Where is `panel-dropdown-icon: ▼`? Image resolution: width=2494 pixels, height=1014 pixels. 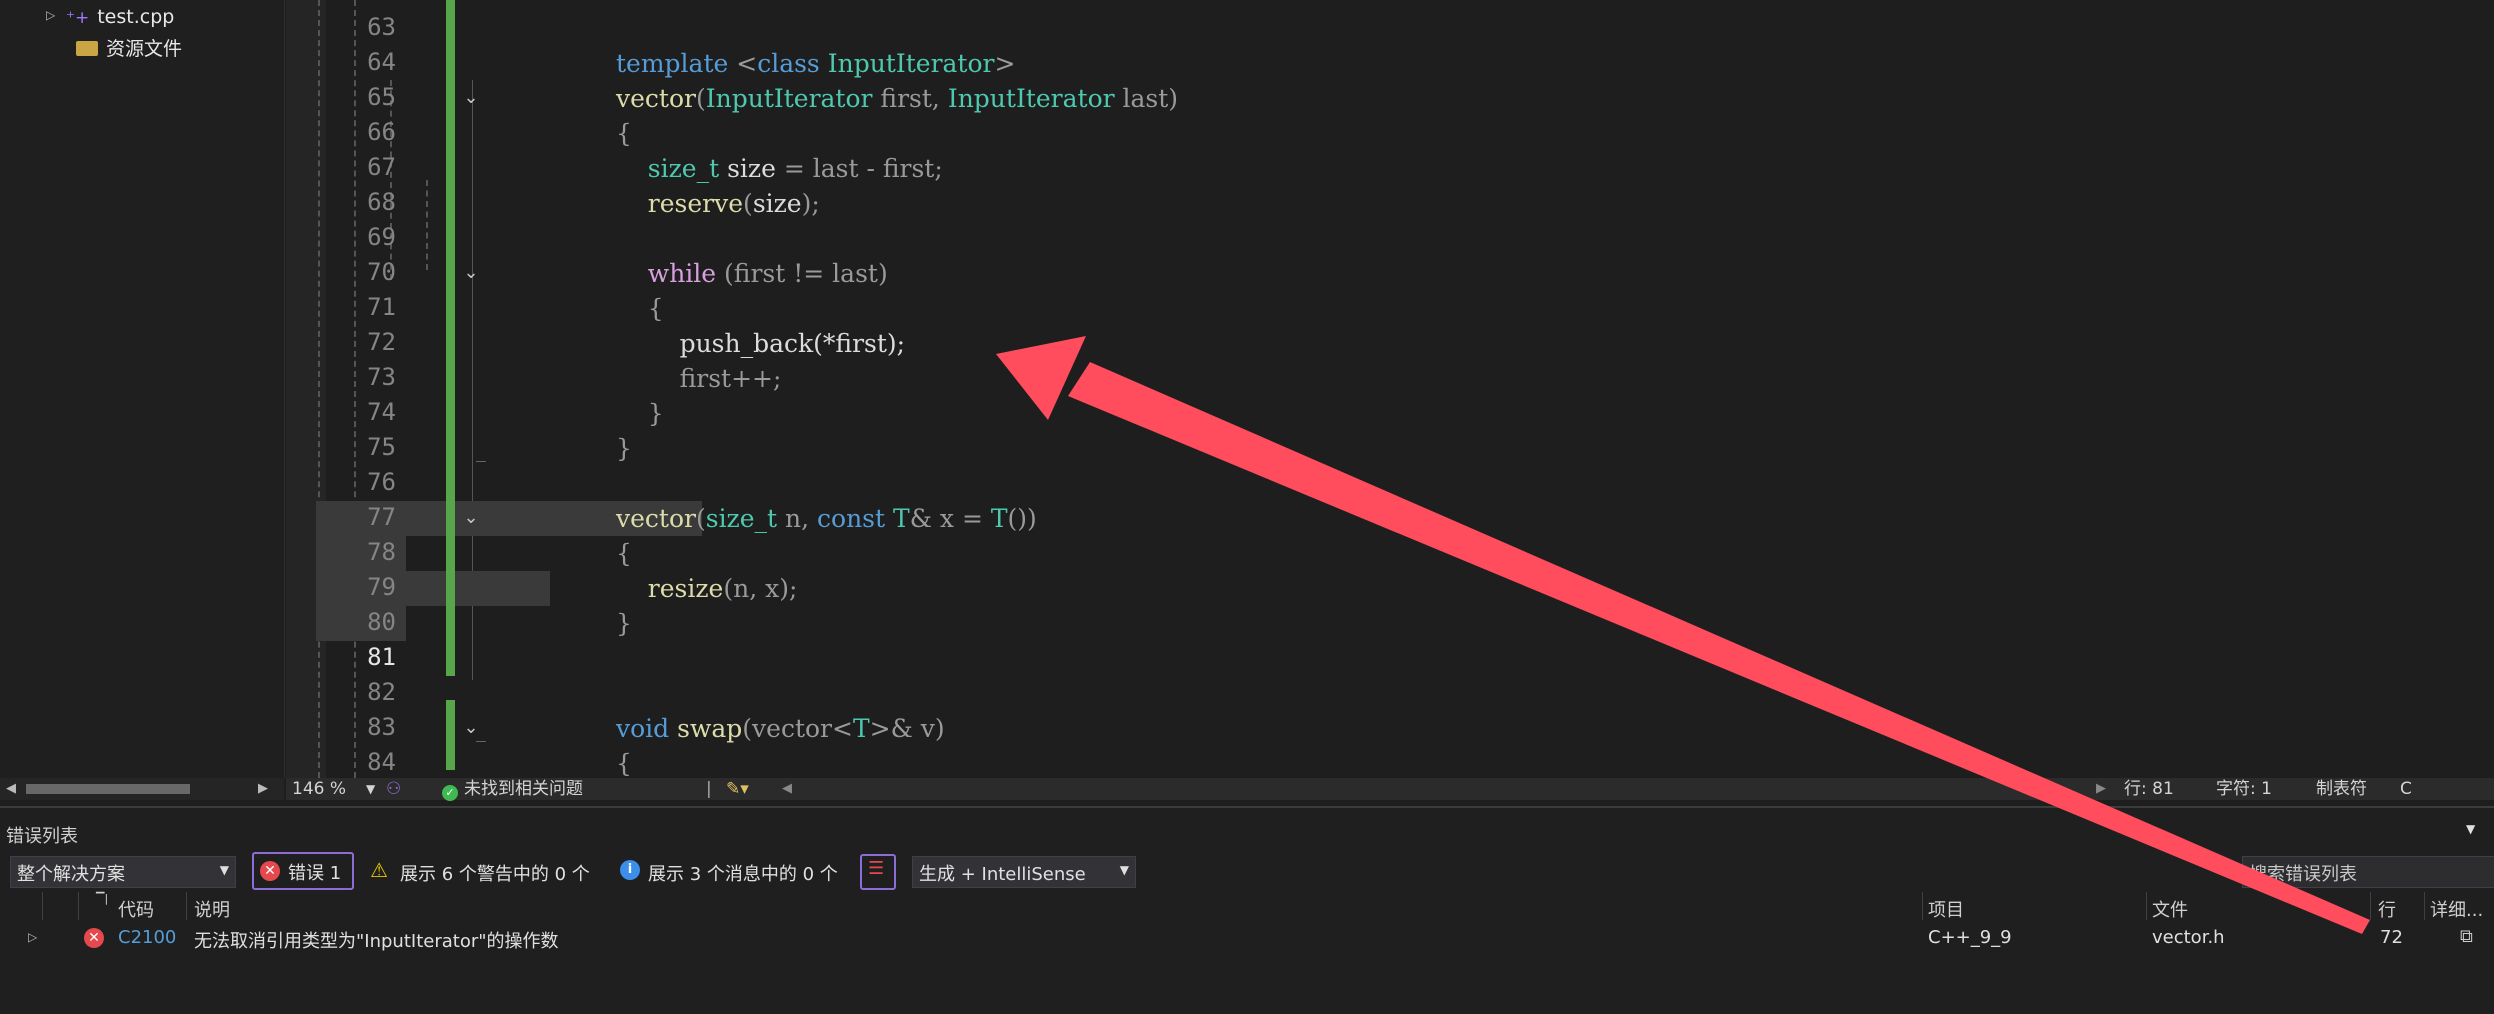 panel-dropdown-icon: ▼ is located at coordinates (2470, 829).